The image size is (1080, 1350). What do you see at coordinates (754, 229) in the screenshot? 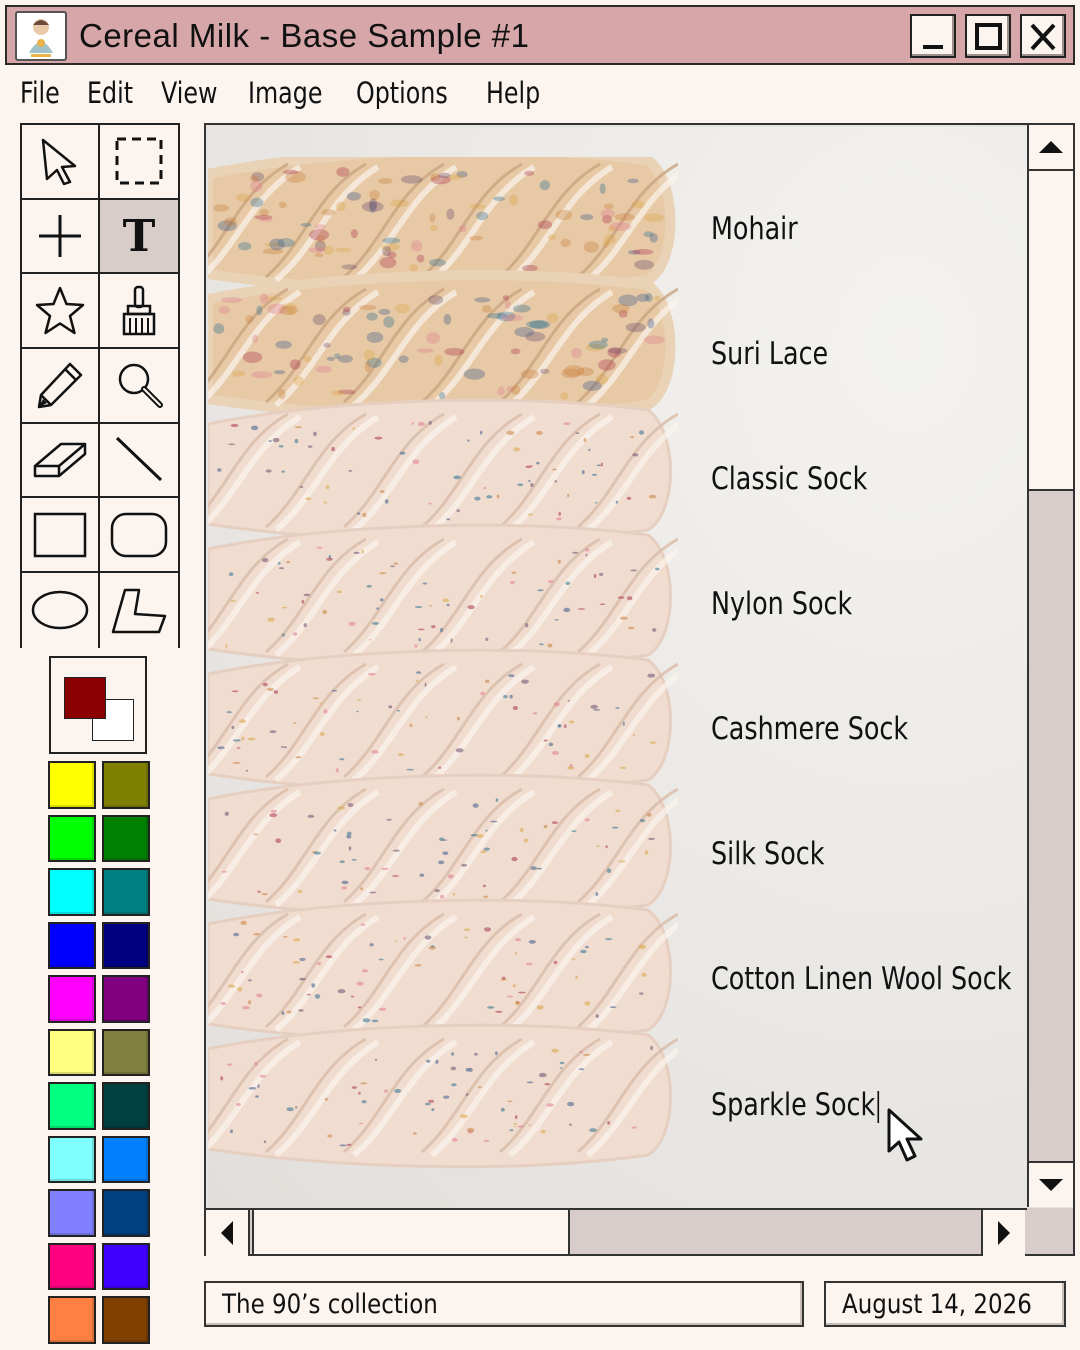
I see `yarn-label-mohair: Mohair` at bounding box center [754, 229].